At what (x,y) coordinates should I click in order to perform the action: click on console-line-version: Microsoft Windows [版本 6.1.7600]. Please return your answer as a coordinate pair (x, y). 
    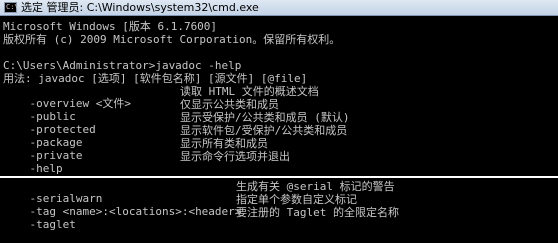
    Looking at the image, I should click on (110, 26).